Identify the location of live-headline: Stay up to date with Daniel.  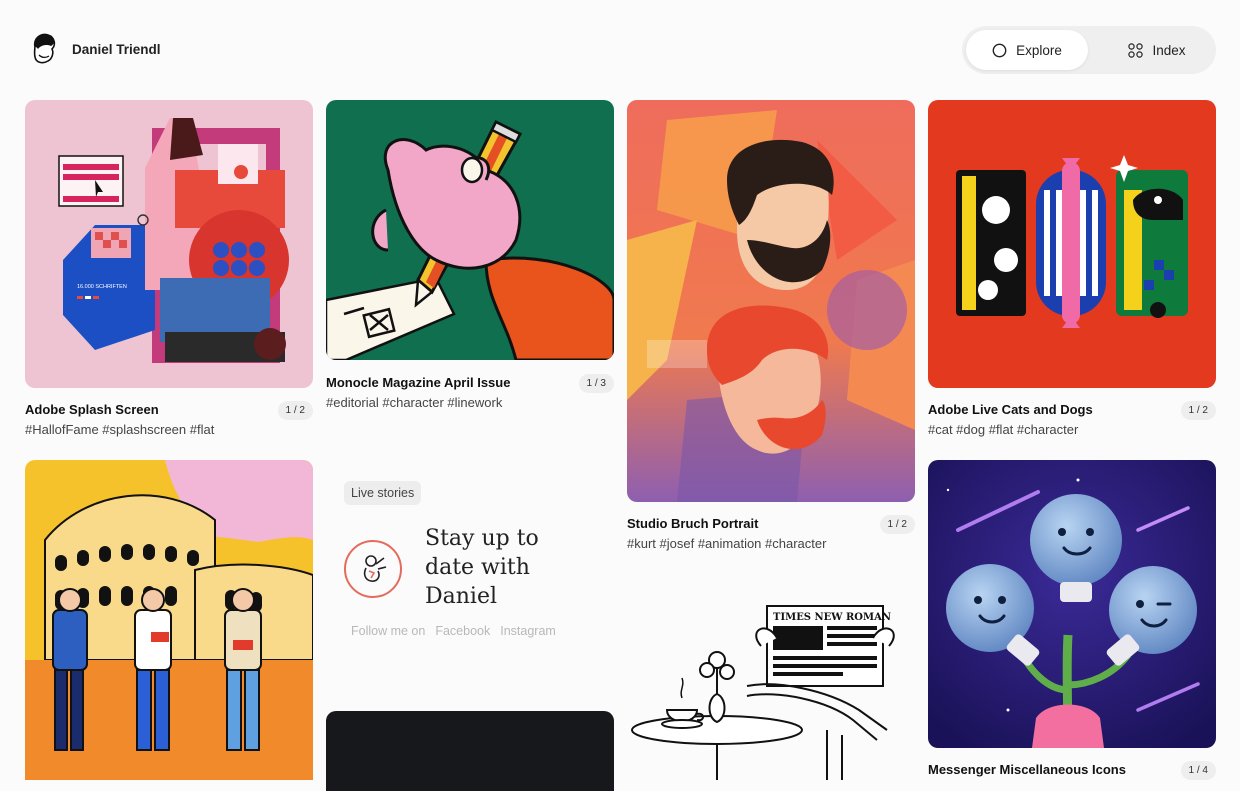
(482, 567).